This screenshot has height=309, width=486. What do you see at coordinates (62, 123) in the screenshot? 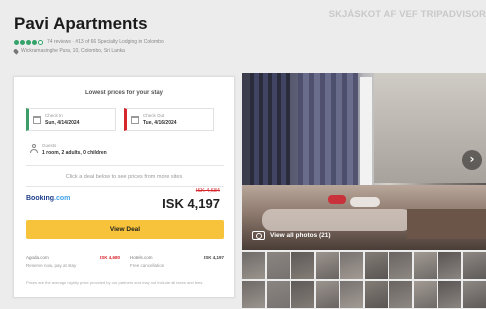
I see `check-in-value: Sun, 4/14/2024` at bounding box center [62, 123].